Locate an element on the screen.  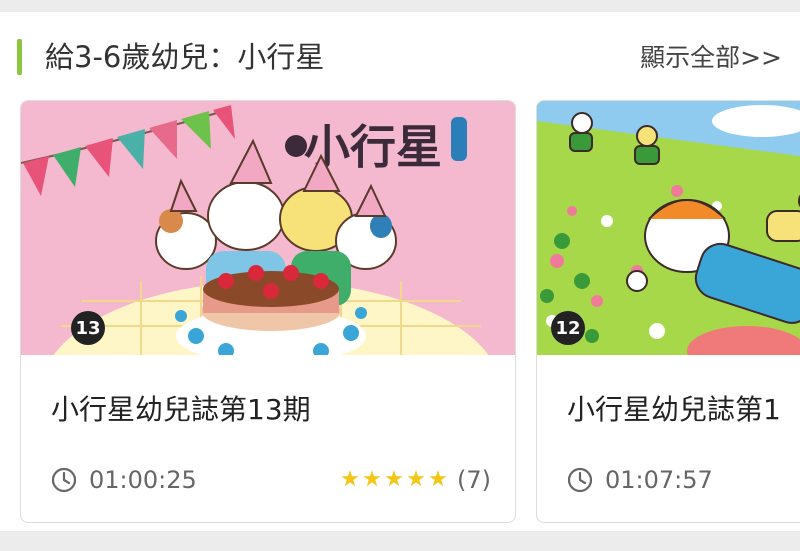
issue-number-badge: 13 is located at coordinates (88, 328).